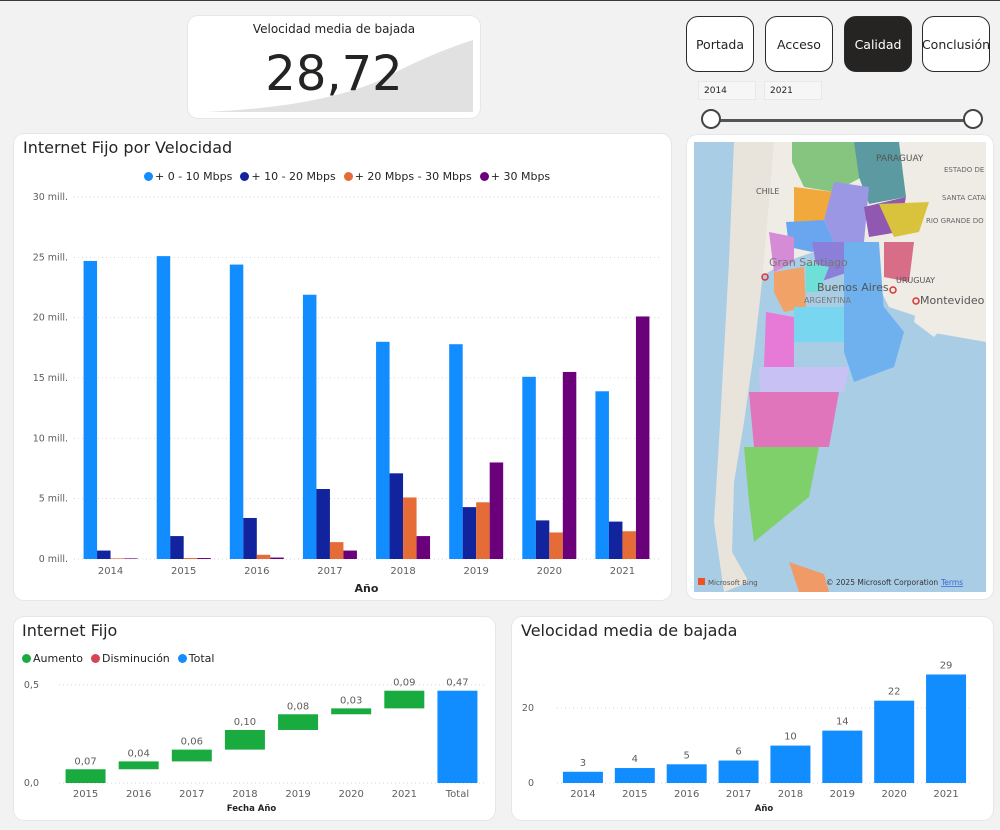 The width and height of the screenshot is (1000, 830). What do you see at coordinates (351, 700) in the screenshot?
I see `data-label: 0,03` at bounding box center [351, 700].